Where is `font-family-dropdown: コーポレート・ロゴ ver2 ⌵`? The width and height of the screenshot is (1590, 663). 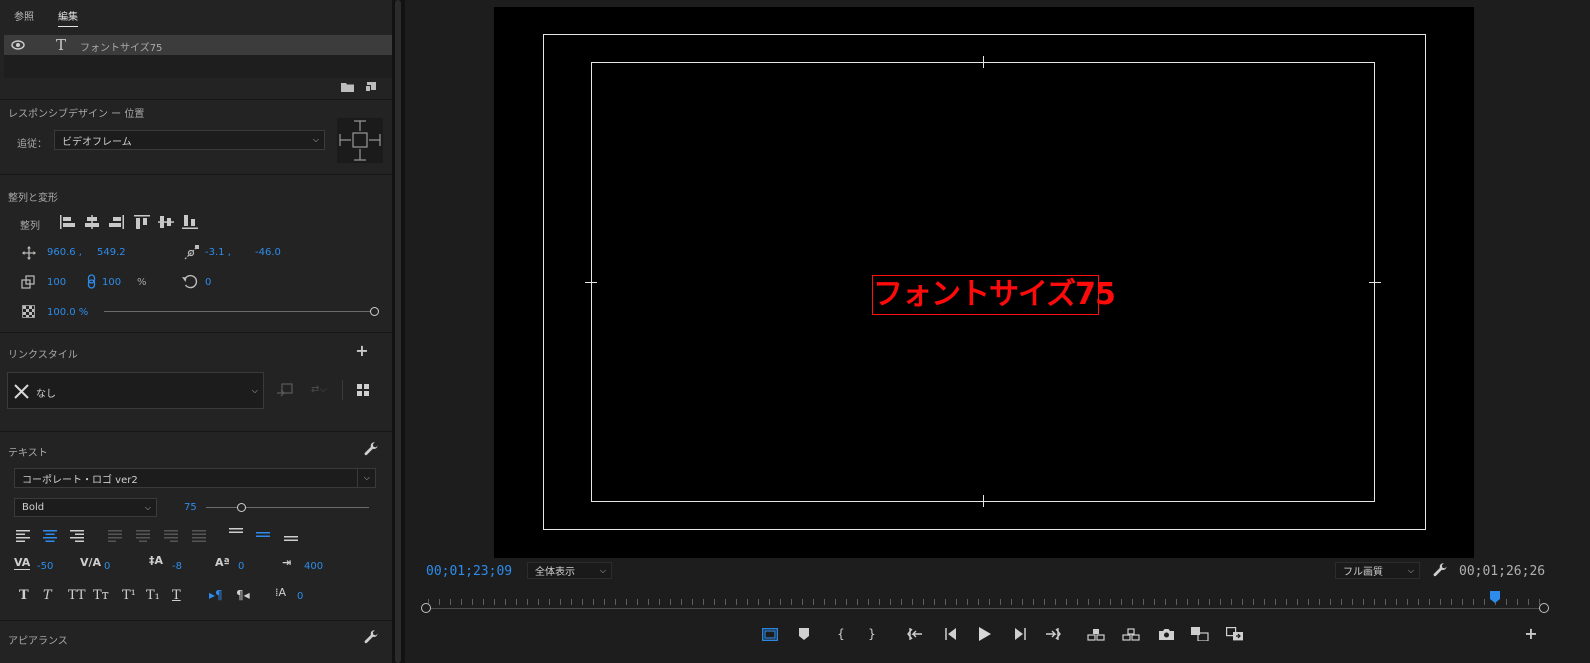 font-family-dropdown: コーポレート・ロゴ ver2 ⌵ is located at coordinates (195, 478).